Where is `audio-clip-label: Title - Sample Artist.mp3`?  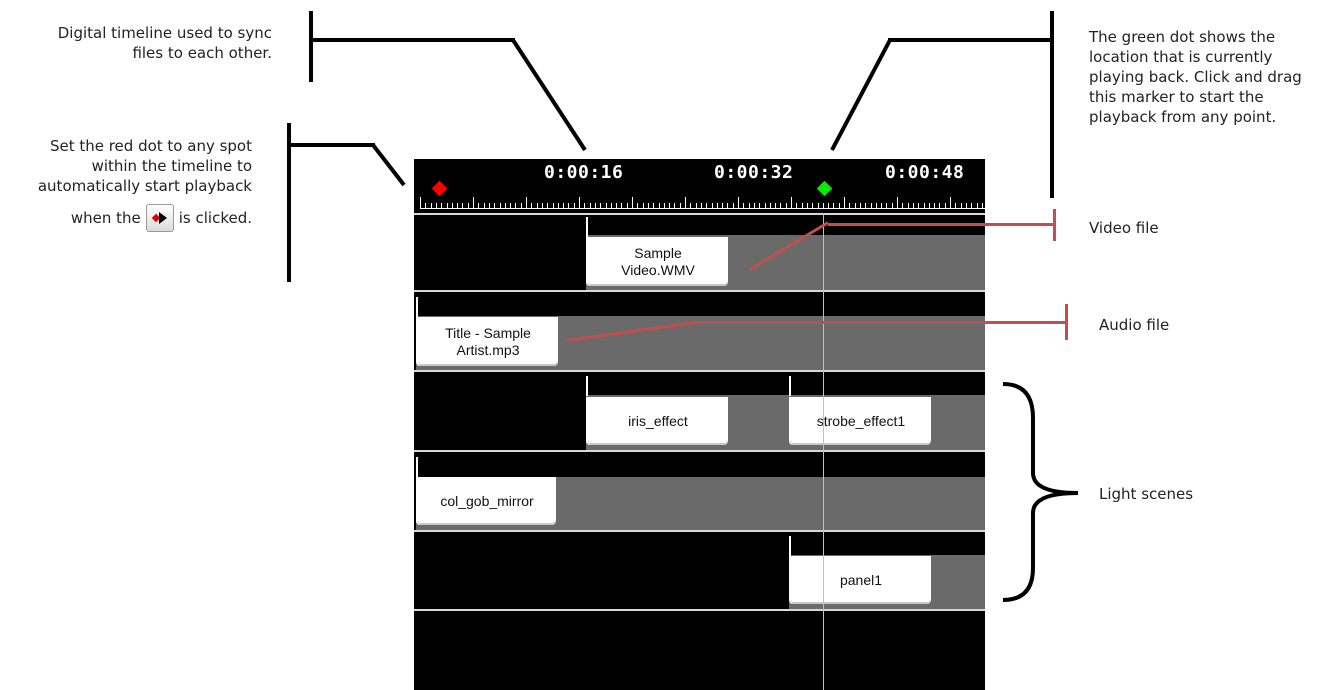
audio-clip-label: Title - Sample Artist.mp3 is located at coordinates (488, 341).